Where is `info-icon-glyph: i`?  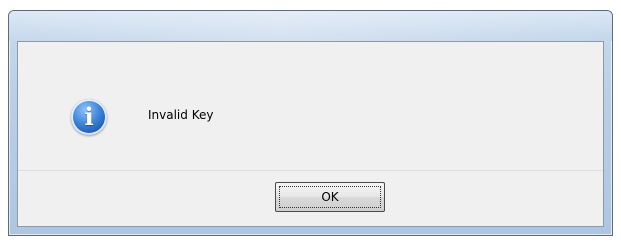 info-icon-glyph: i is located at coordinates (89, 116).